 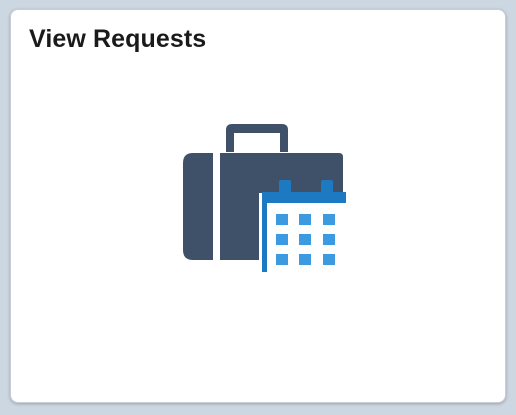 What do you see at coordinates (264, 198) in the screenshot?
I see `briefcase-calendar-icon` at bounding box center [264, 198].